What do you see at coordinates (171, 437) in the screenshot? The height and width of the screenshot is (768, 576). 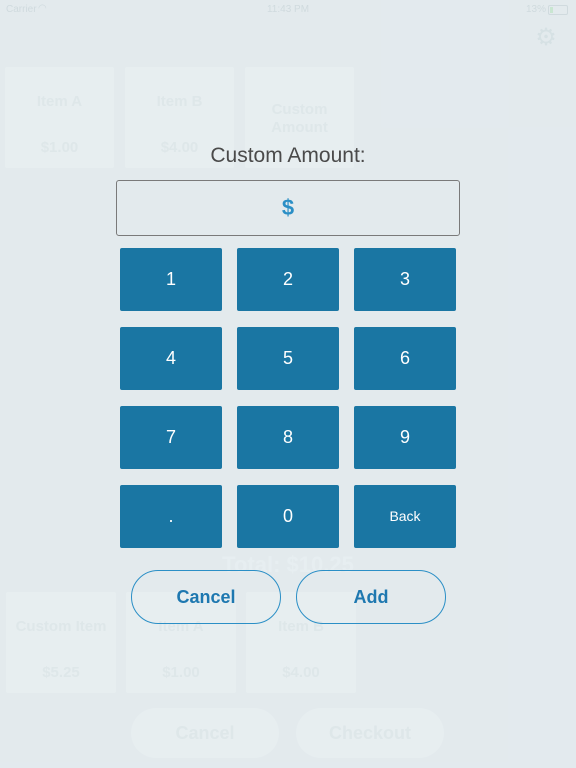 I see `keypad-key-7: 7` at bounding box center [171, 437].